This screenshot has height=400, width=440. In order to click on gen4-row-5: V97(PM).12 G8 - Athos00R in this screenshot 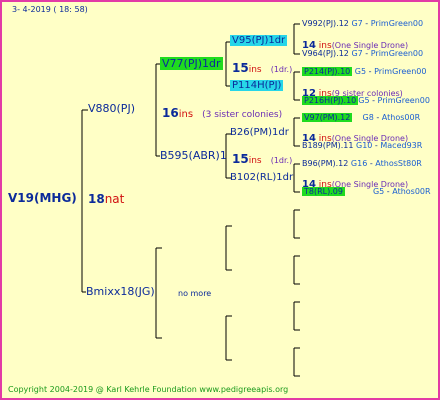, I will do `click(361, 117)`.